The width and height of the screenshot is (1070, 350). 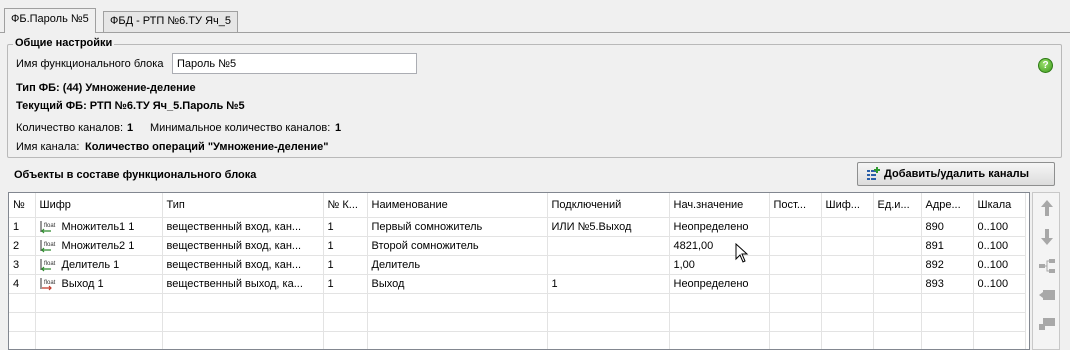 I want to click on col-code: Шифр, so click(x=99, y=205).